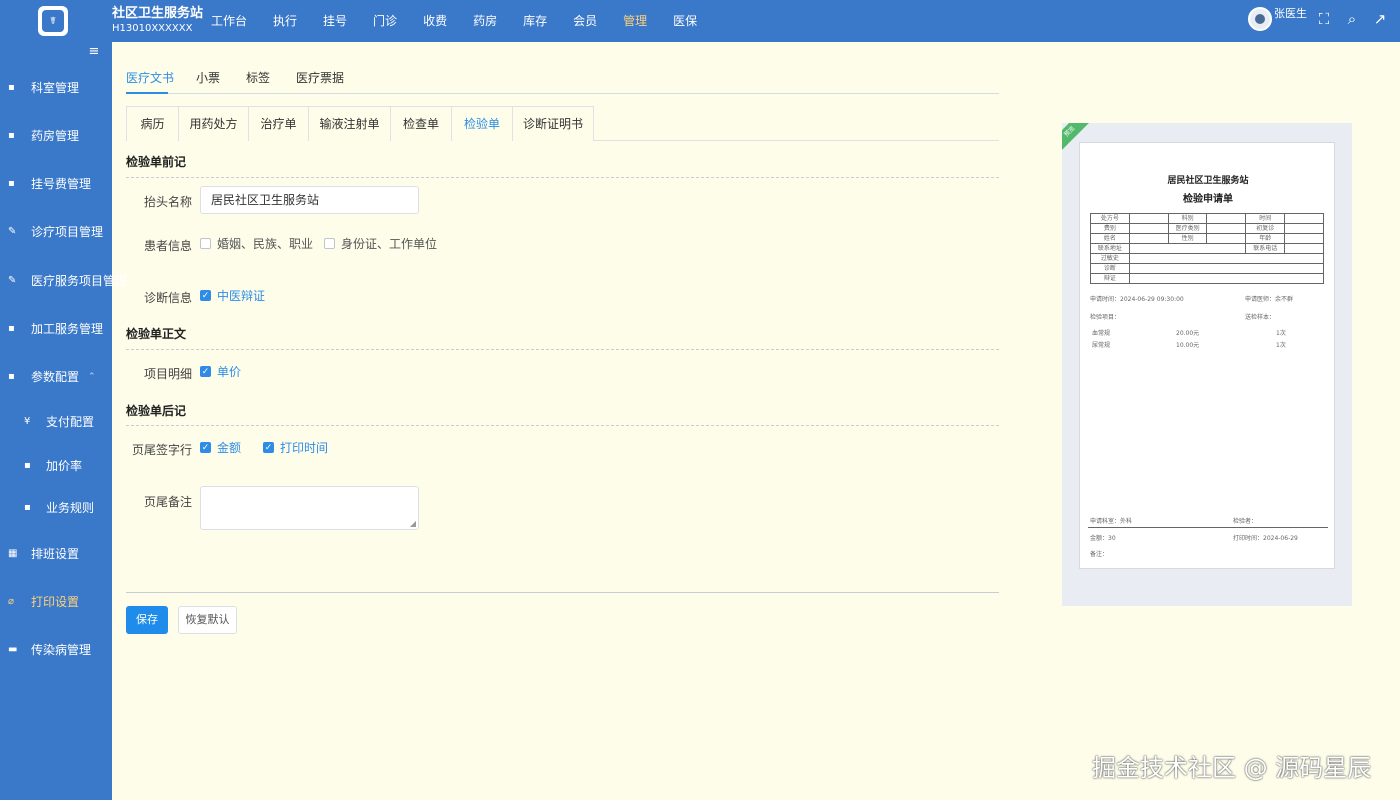 Image resolution: width=1400 pixels, height=800 pixels. I want to click on nav-insurance: 医保, so click(685, 21).